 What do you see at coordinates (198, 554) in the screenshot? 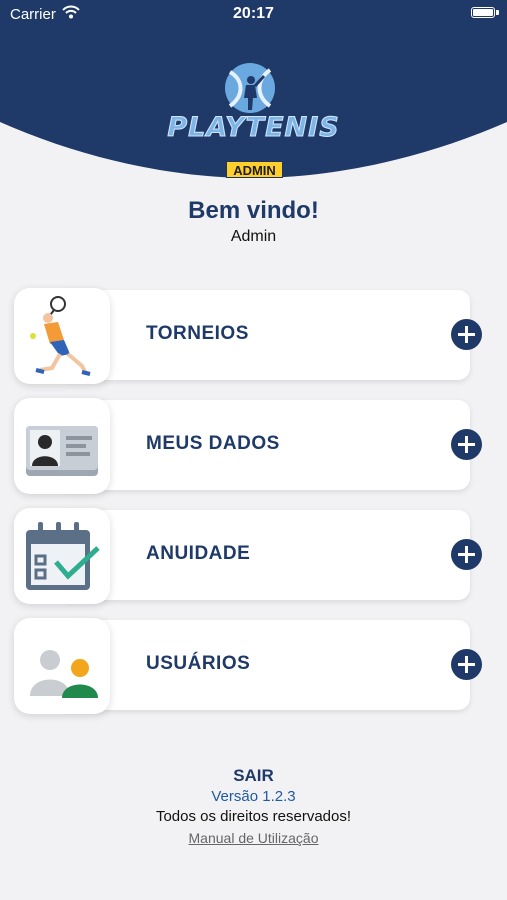
I see `menu-label-anuidade: ANUIDADE` at bounding box center [198, 554].